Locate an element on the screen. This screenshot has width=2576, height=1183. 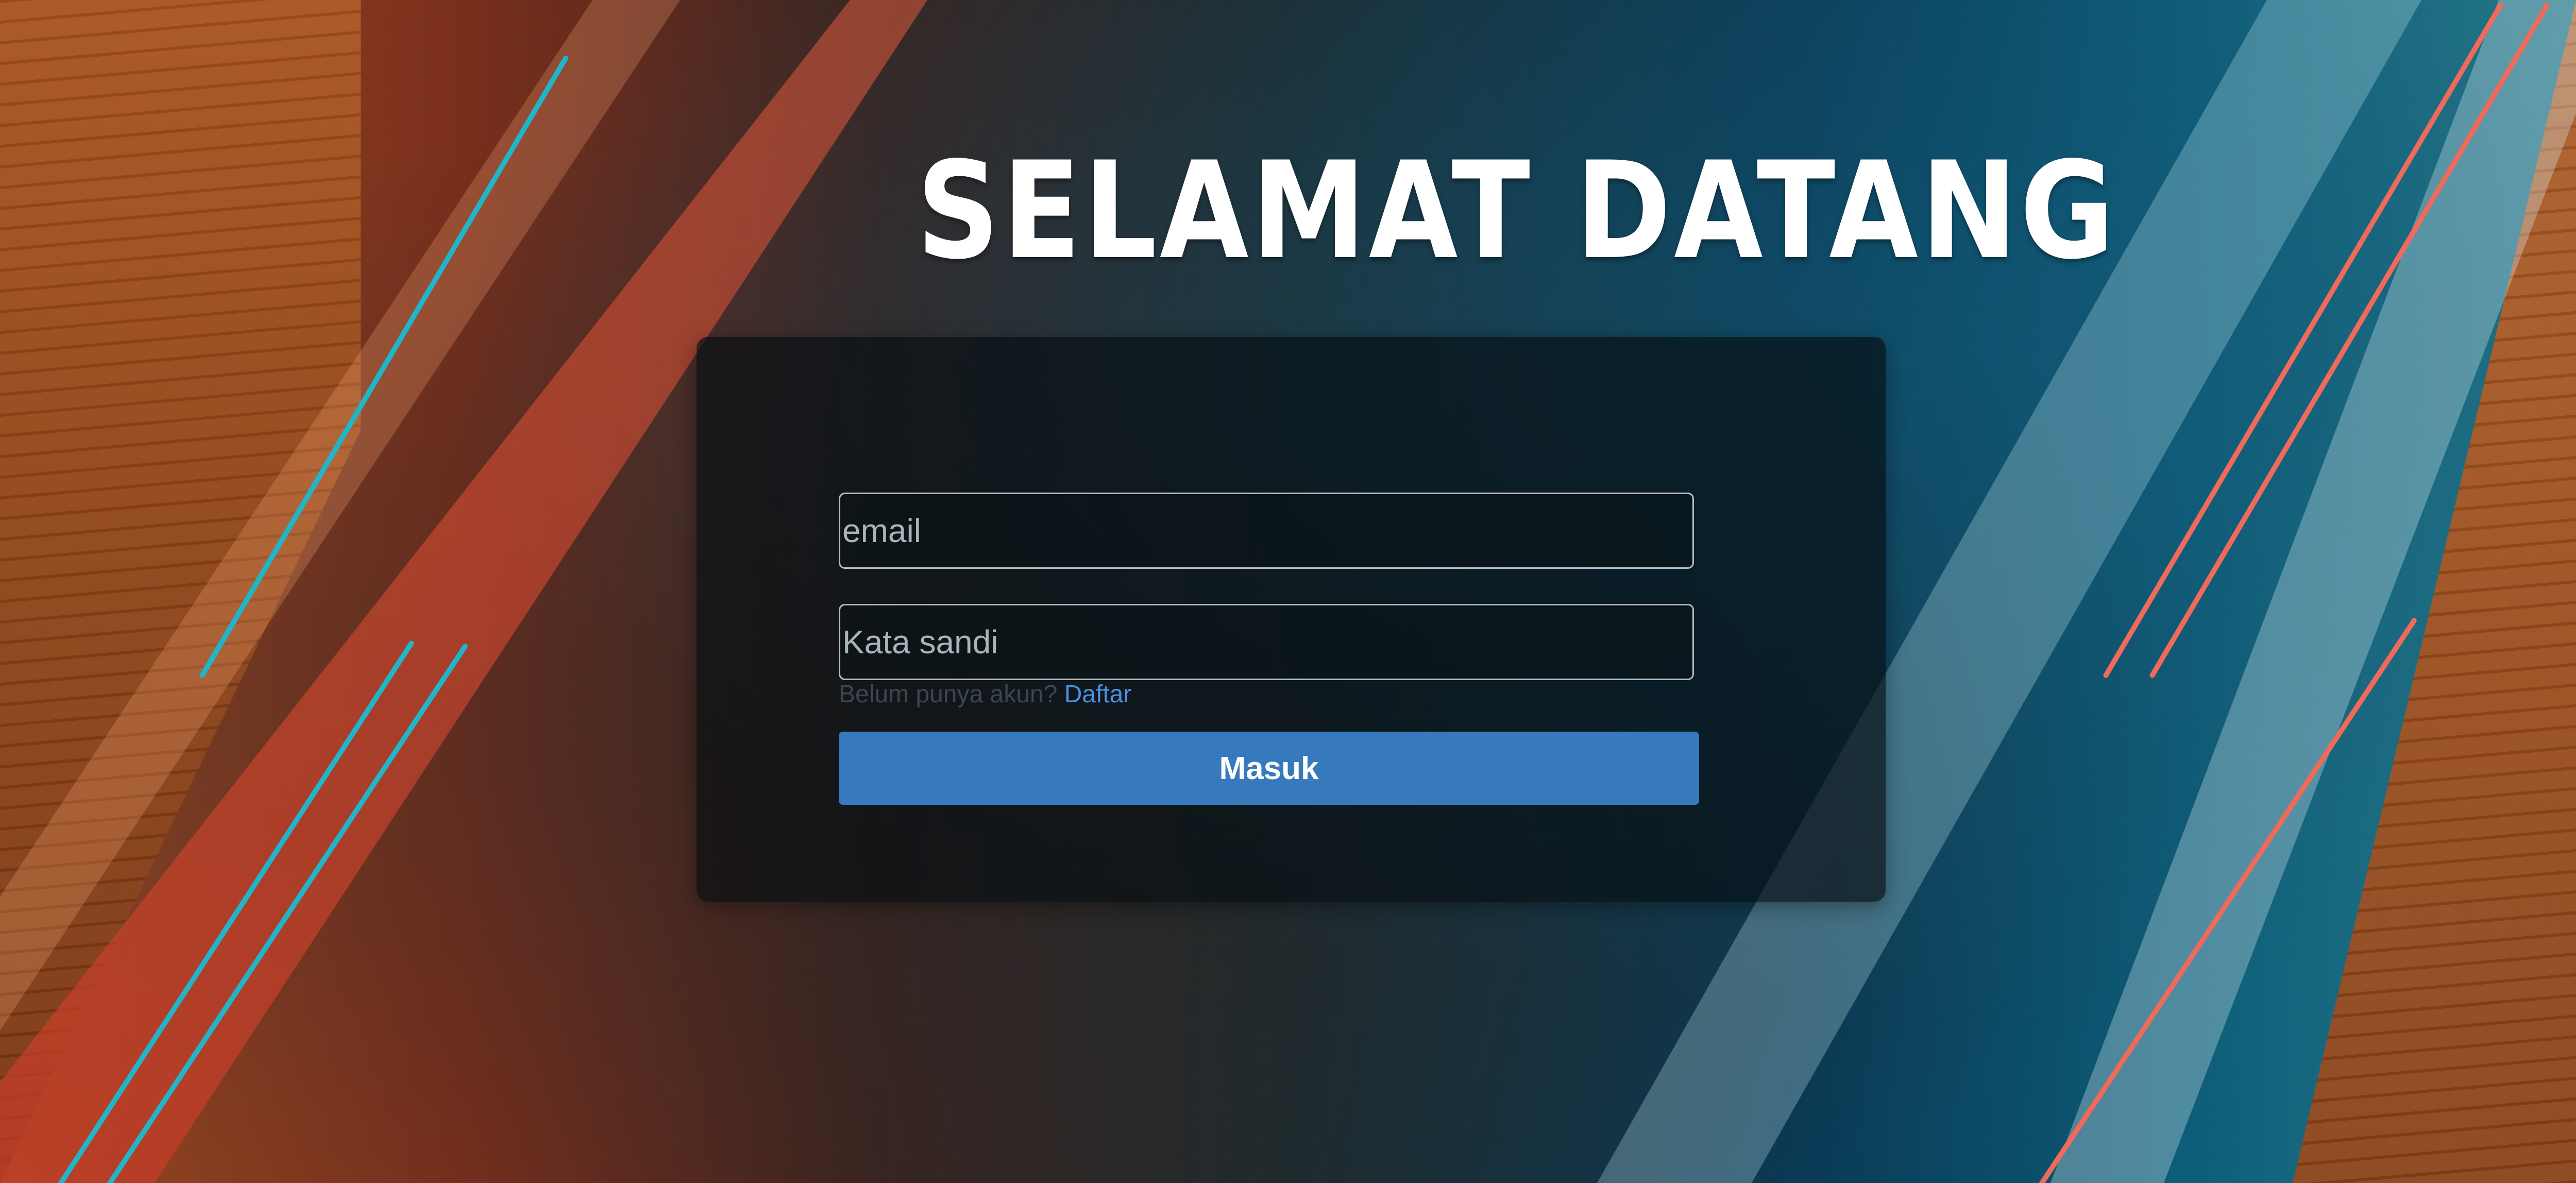
login-button: Masuk is located at coordinates (1269, 768).